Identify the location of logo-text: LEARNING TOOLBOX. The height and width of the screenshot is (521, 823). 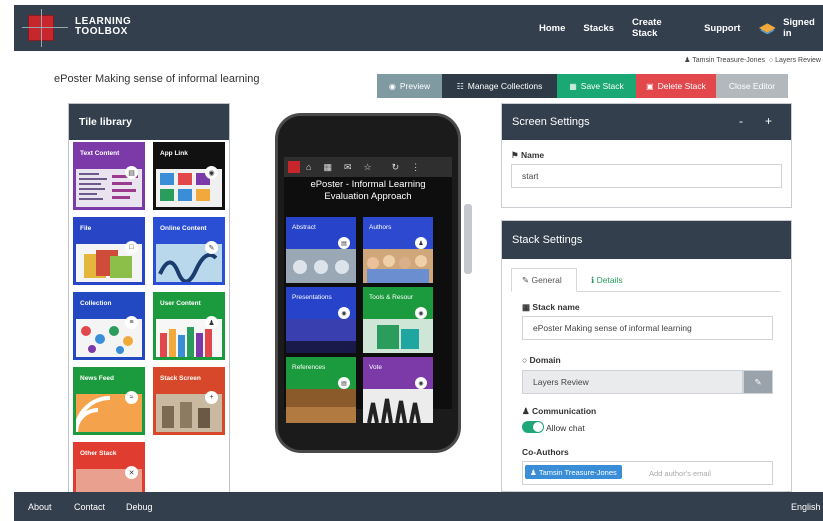
(103, 27).